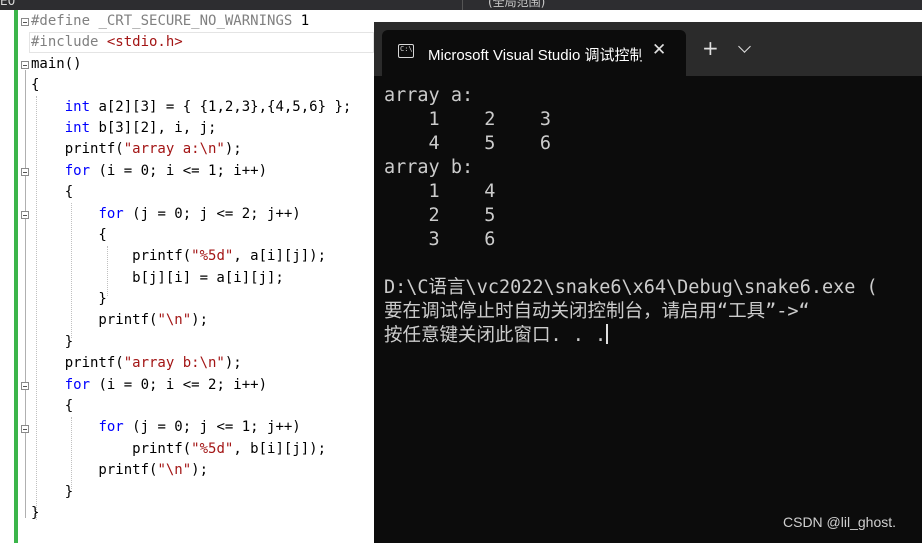 The height and width of the screenshot is (543, 922). I want to click on code-token: <stdio.h>, so click(144, 42).